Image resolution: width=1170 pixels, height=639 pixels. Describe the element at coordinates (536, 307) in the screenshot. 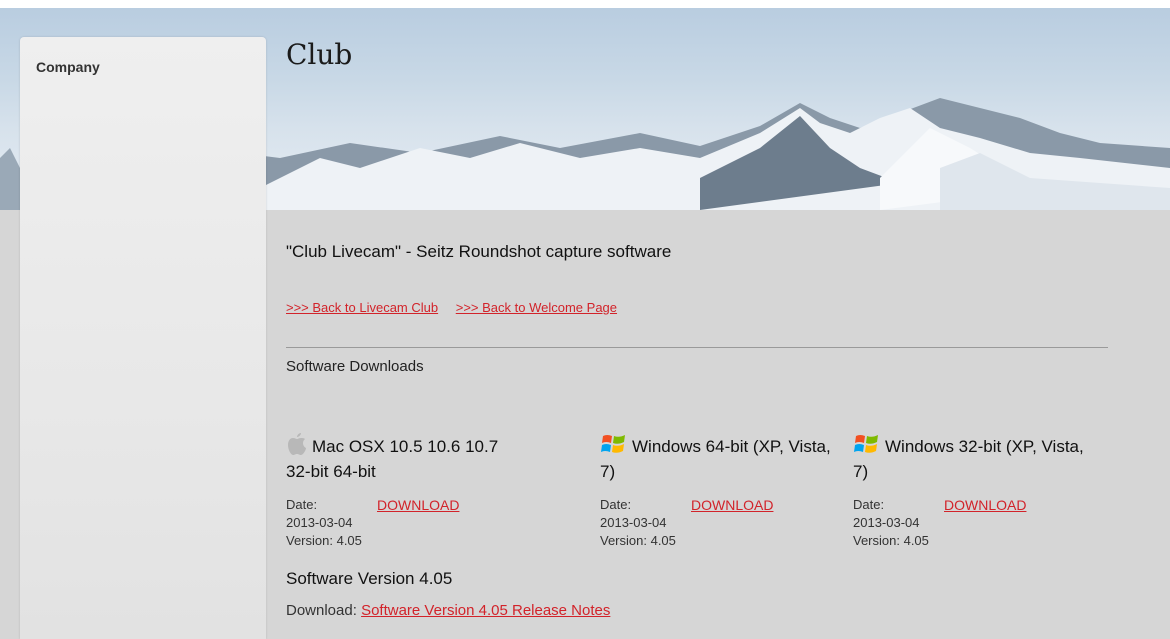

I see `back-to-welcome-page-link: >>> Back to Welcome Page` at that location.